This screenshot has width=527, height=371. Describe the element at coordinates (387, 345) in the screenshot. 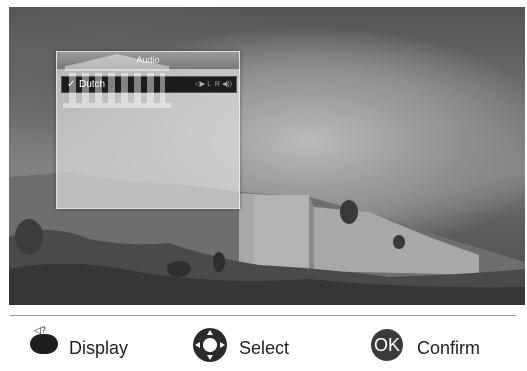

I see `ok-button-icon: OK` at that location.